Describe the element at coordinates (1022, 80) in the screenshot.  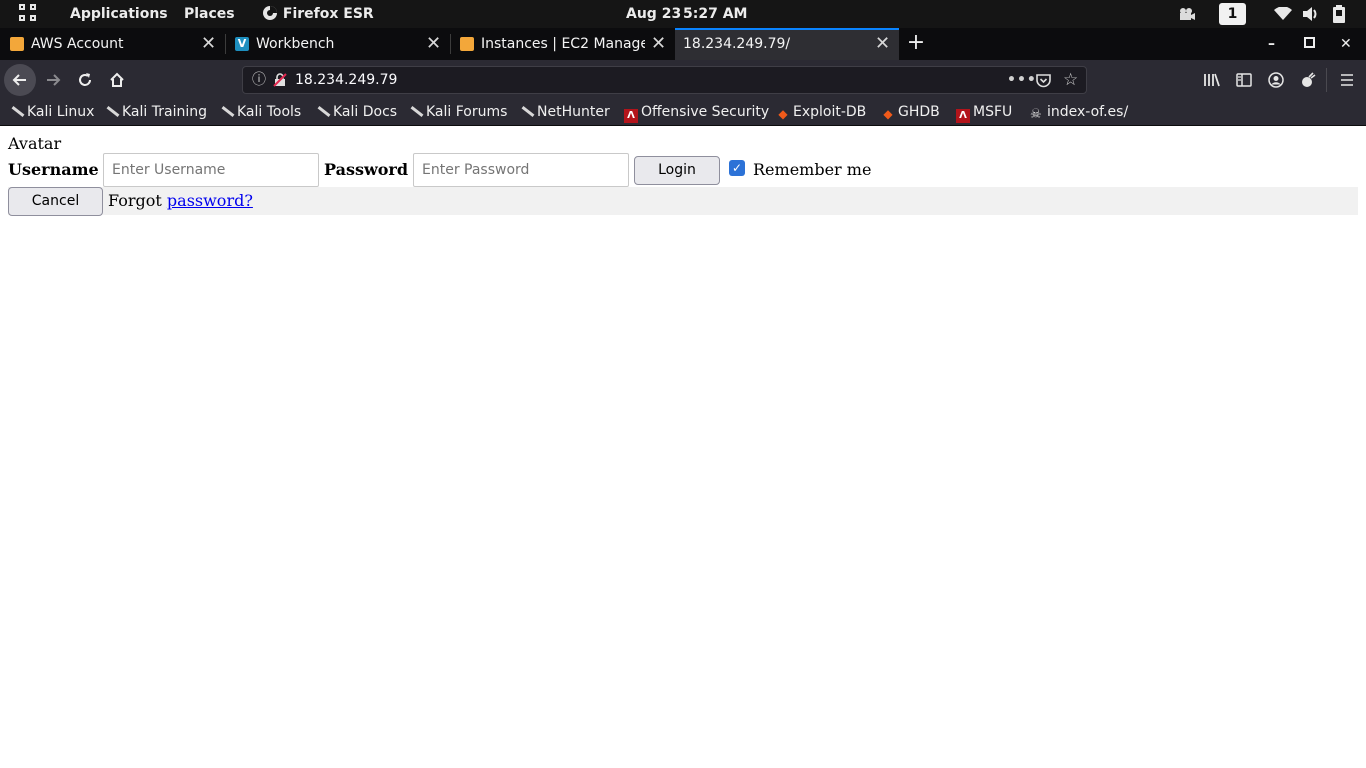
I see `page-actions-icon: •••` at that location.